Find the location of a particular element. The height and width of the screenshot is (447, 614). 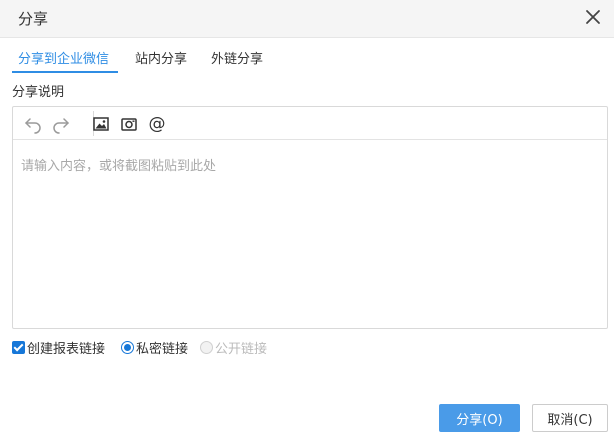

private-link-radio is located at coordinates (127, 347).